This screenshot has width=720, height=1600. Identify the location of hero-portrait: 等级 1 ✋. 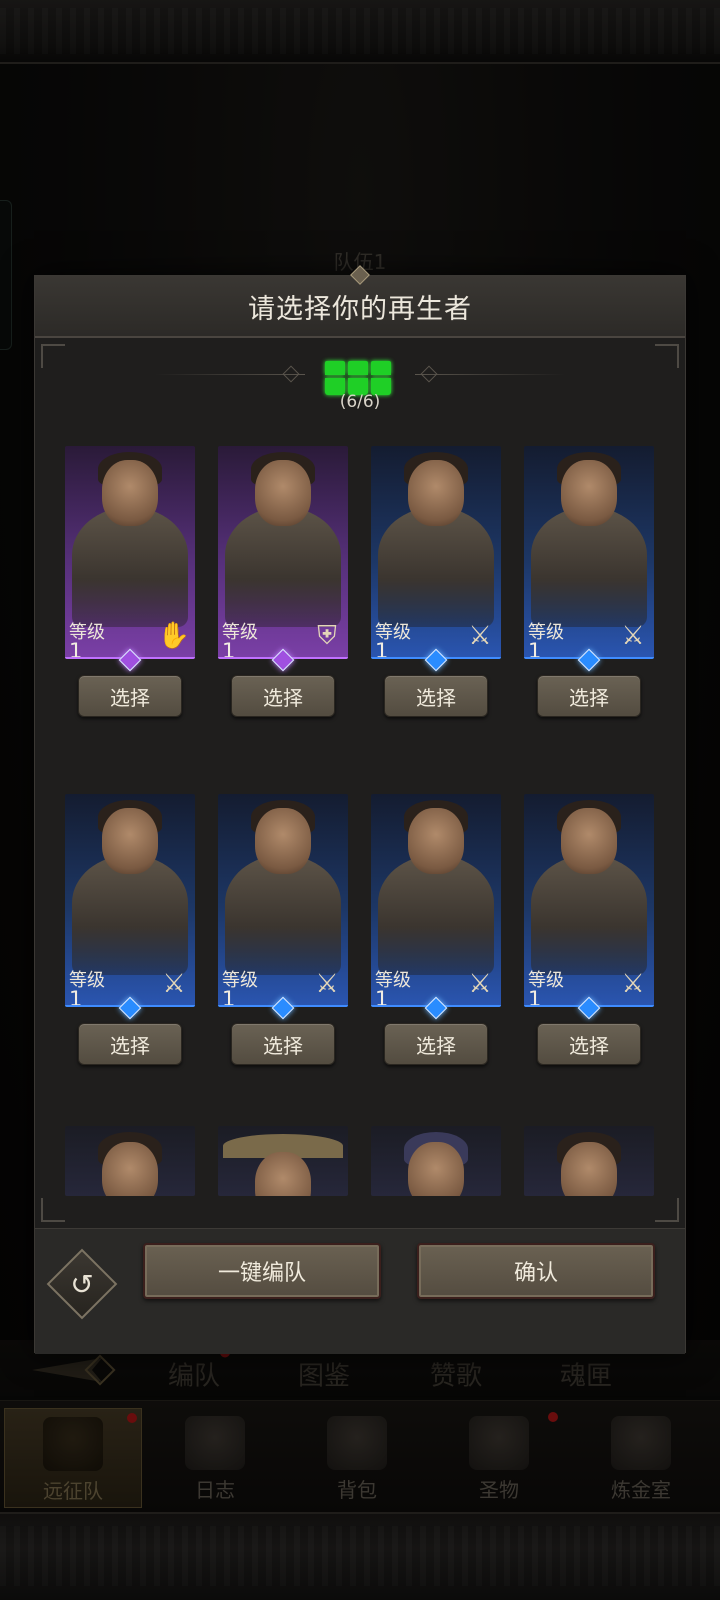
(130, 552).